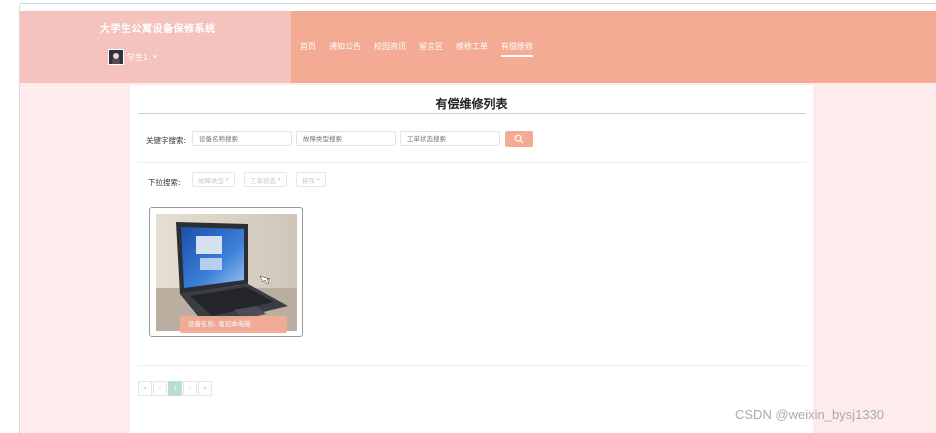 The image size is (936, 433). What do you see at coordinates (346, 138) in the screenshot?
I see `fault-type-search-input` at bounding box center [346, 138].